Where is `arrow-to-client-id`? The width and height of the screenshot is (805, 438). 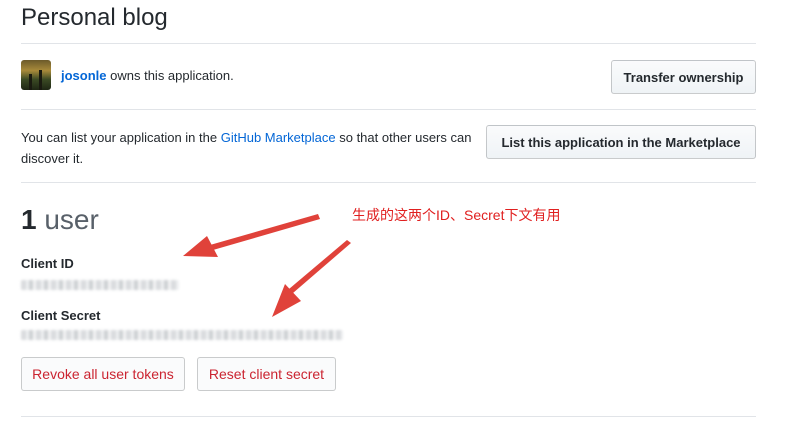
arrow-to-client-id is located at coordinates (251, 235).